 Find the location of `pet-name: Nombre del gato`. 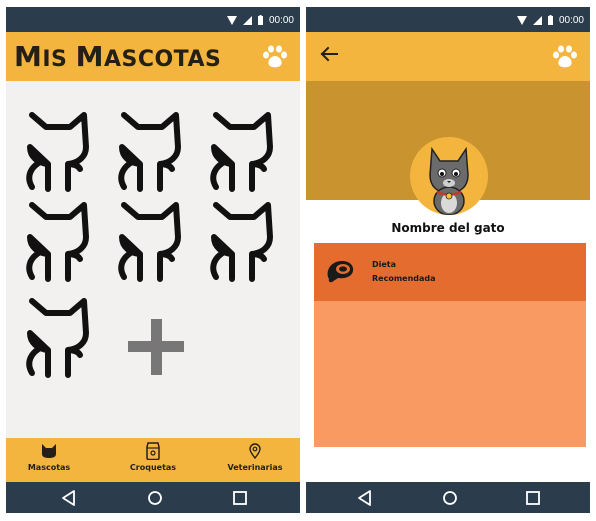

pet-name: Nombre del gato is located at coordinates (448, 228).